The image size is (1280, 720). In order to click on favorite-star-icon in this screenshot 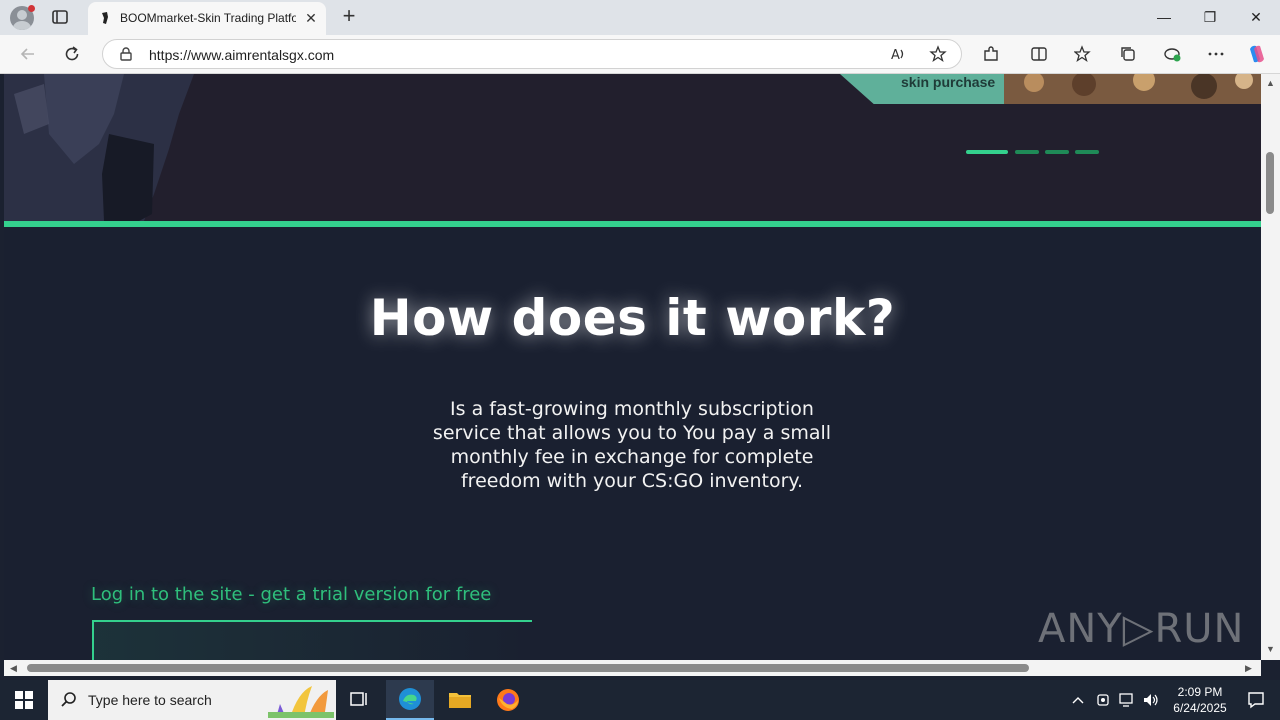, I will do `click(938, 54)`.